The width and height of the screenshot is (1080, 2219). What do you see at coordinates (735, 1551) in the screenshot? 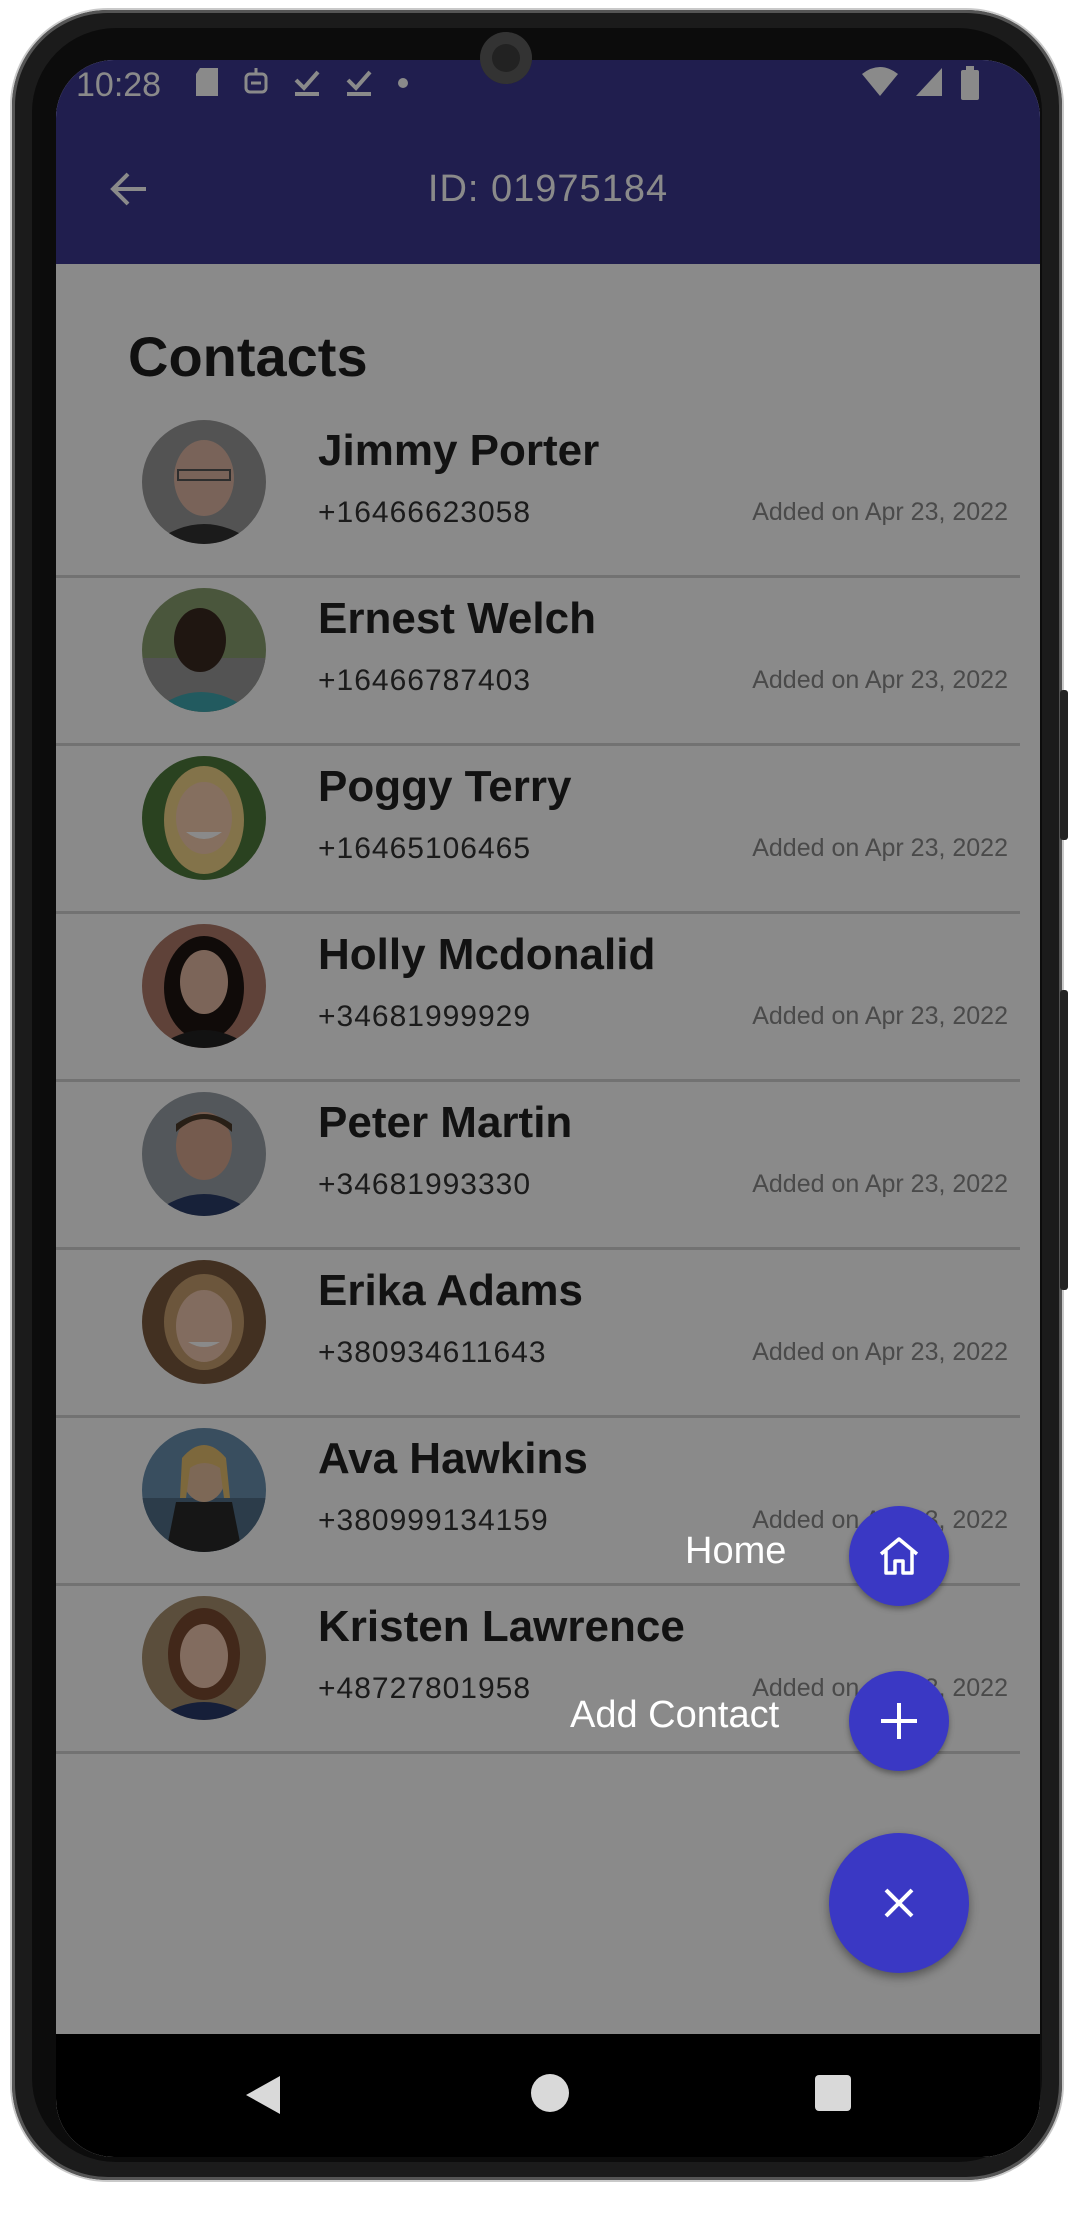
I see `fab-label-home: Home` at bounding box center [735, 1551].